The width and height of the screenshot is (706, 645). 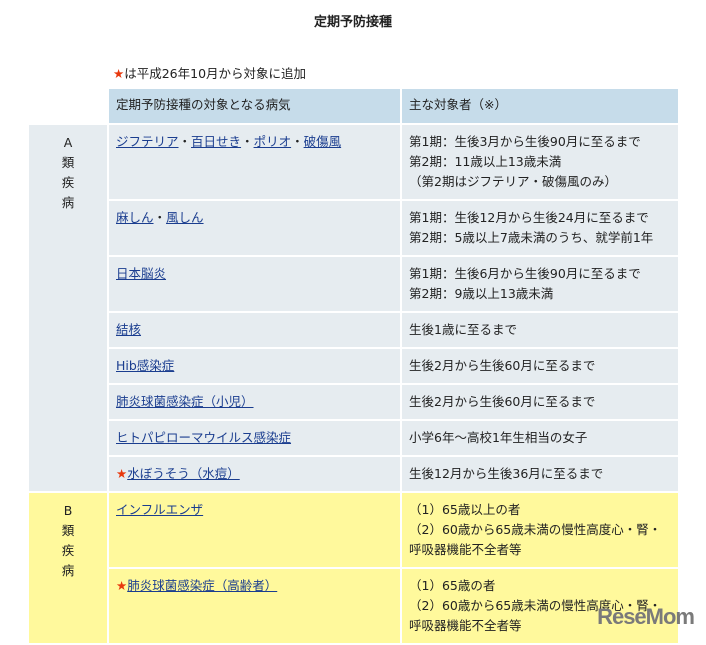 What do you see at coordinates (202, 585) in the screenshot?
I see `disease-link: 肺炎球菌感染症（高齢者）` at bounding box center [202, 585].